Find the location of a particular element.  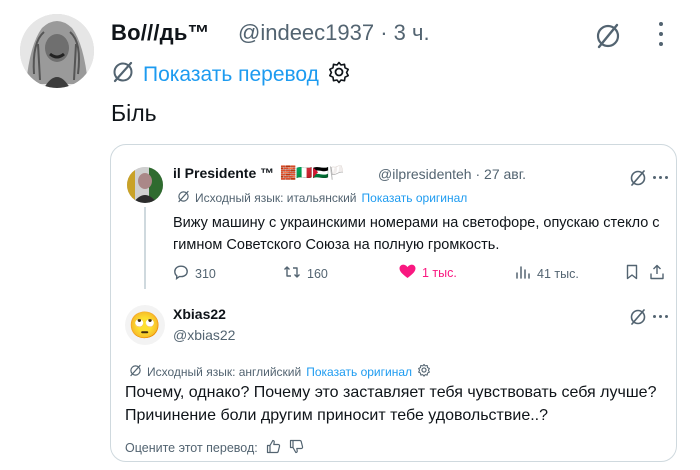

reply-author-avatar: 🙄 is located at coordinates (145, 325).